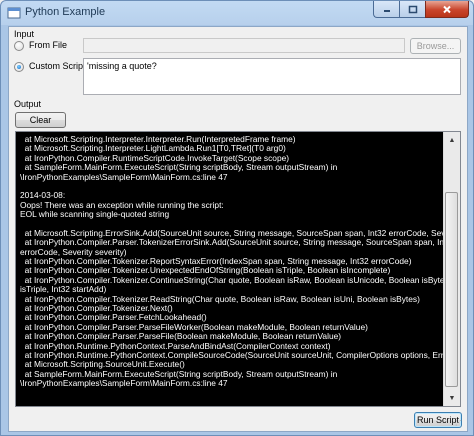 The width and height of the screenshot is (474, 436). What do you see at coordinates (57, 66) in the screenshot?
I see `custom-script-label: Custom Script` at bounding box center [57, 66].